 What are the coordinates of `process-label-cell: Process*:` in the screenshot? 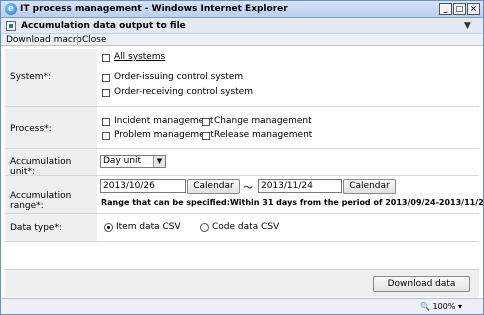 It's located at (51, 127).